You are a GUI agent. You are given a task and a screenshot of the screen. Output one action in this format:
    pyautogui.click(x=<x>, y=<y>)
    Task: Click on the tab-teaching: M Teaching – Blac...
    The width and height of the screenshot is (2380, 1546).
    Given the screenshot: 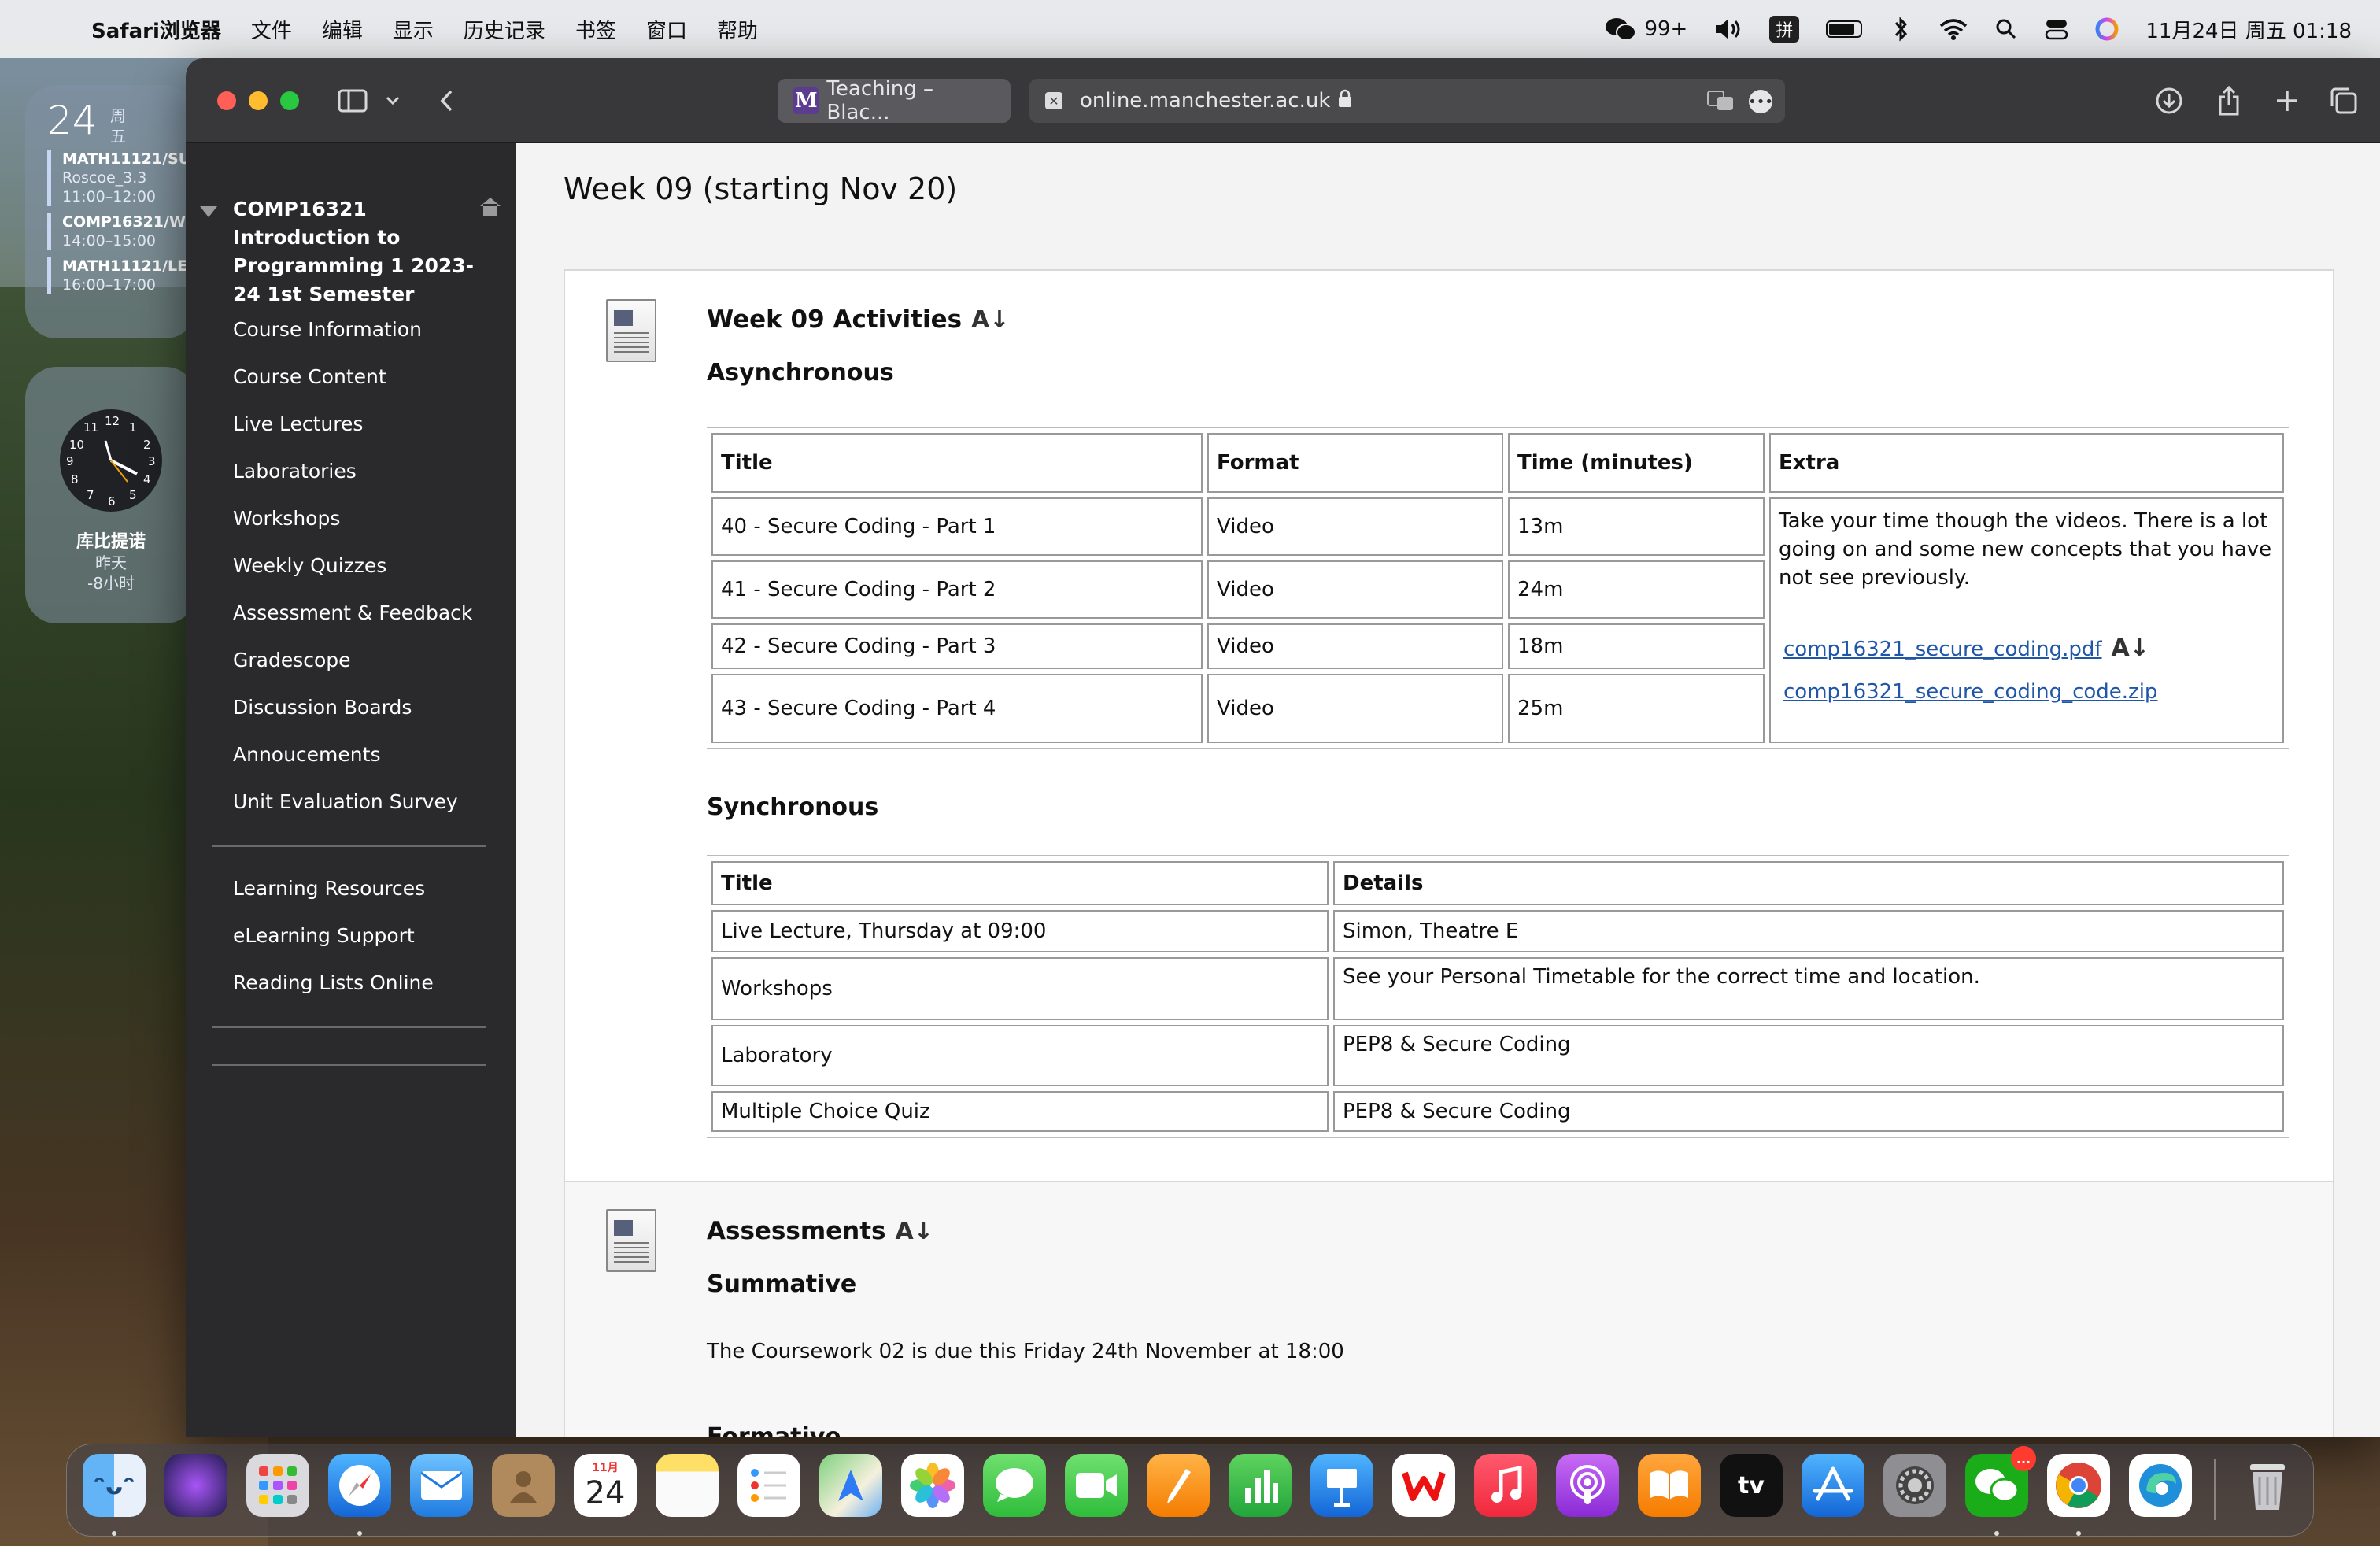 What is the action you would take?
    pyautogui.click(x=894, y=100)
    